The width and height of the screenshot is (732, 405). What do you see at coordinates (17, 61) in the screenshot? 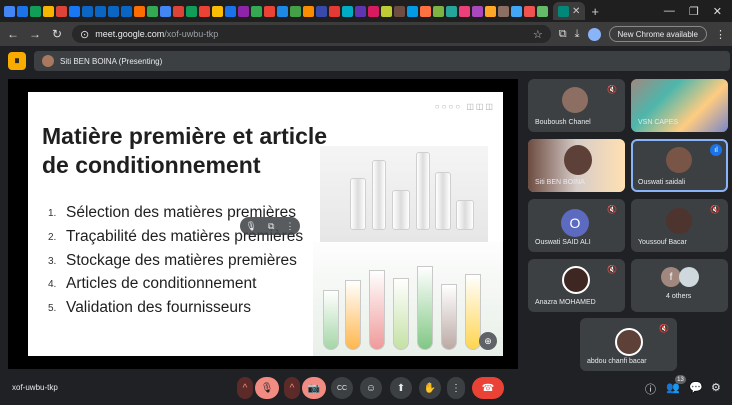
I see `record-icon: ⏸` at bounding box center [17, 61].